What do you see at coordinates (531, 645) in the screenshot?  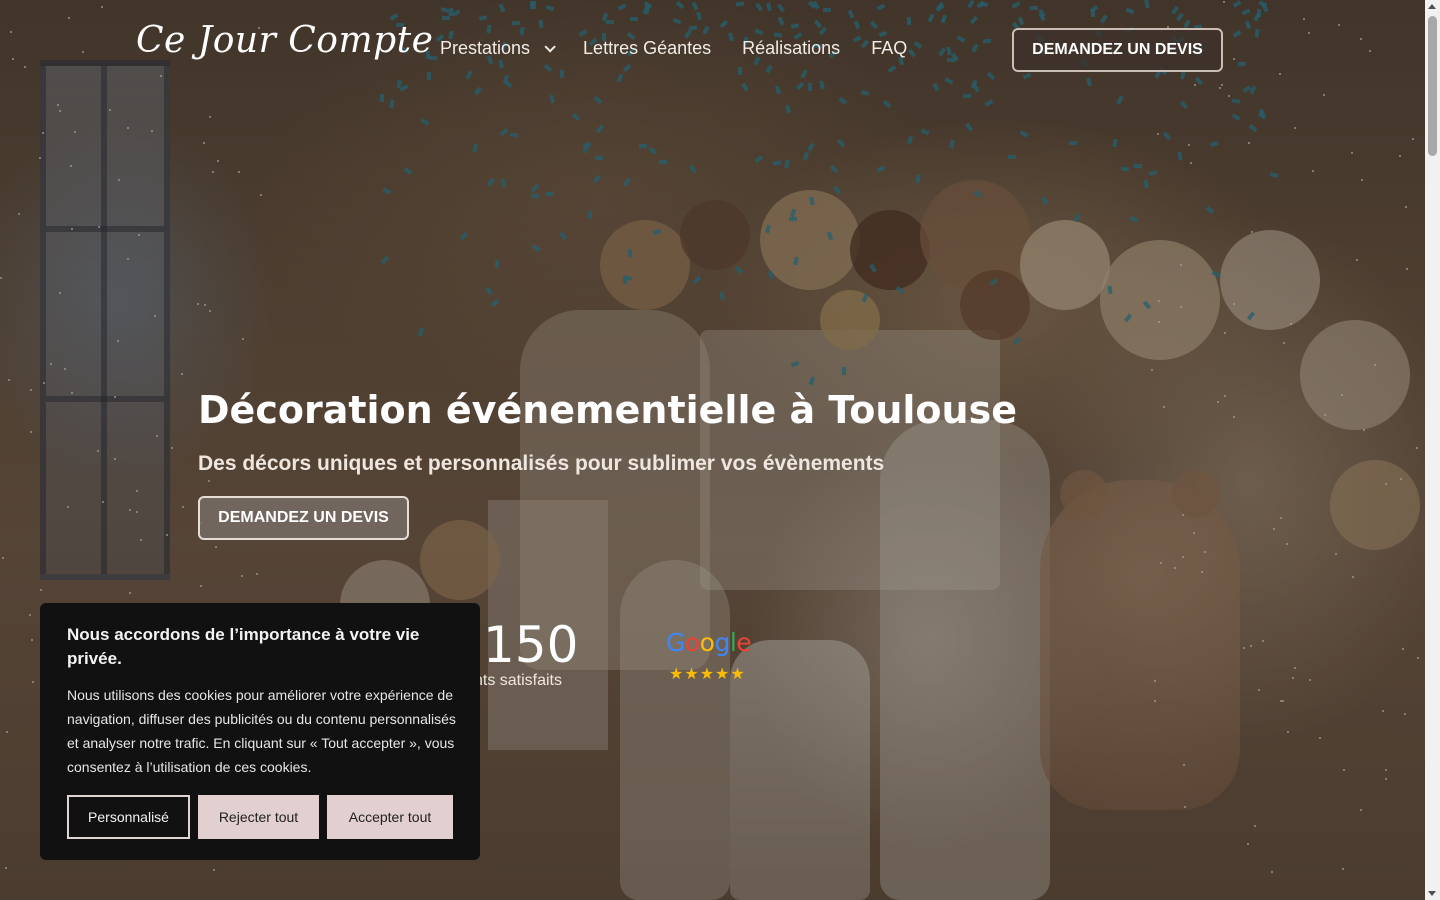 I see `clients-count: 150` at bounding box center [531, 645].